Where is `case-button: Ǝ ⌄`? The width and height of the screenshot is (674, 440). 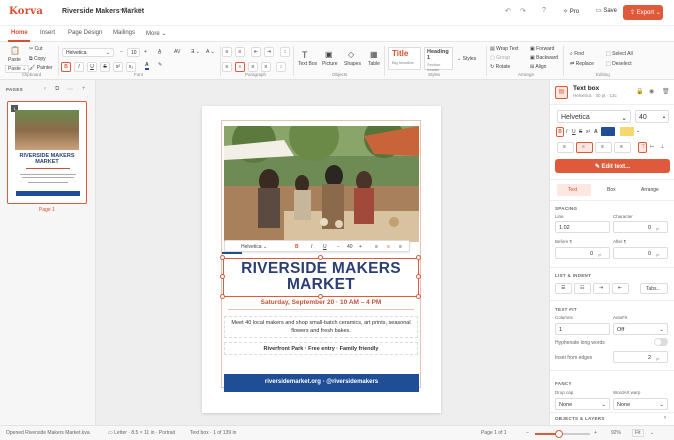
case-button: Ǝ ⌄ is located at coordinates (195, 52).